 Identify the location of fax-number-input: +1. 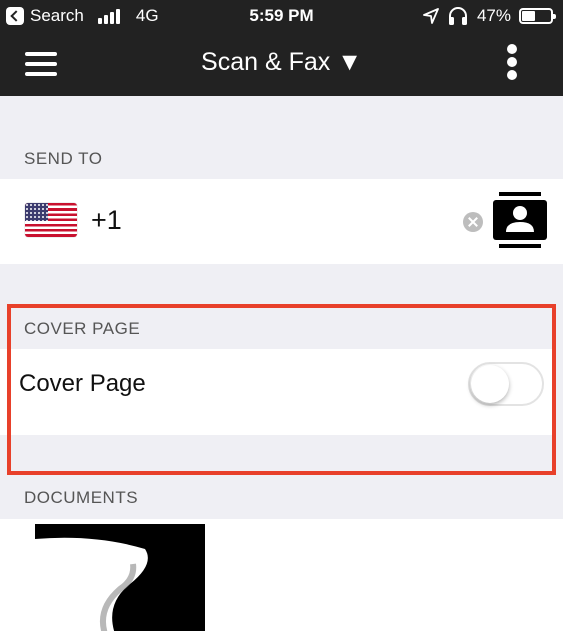
(106, 220).